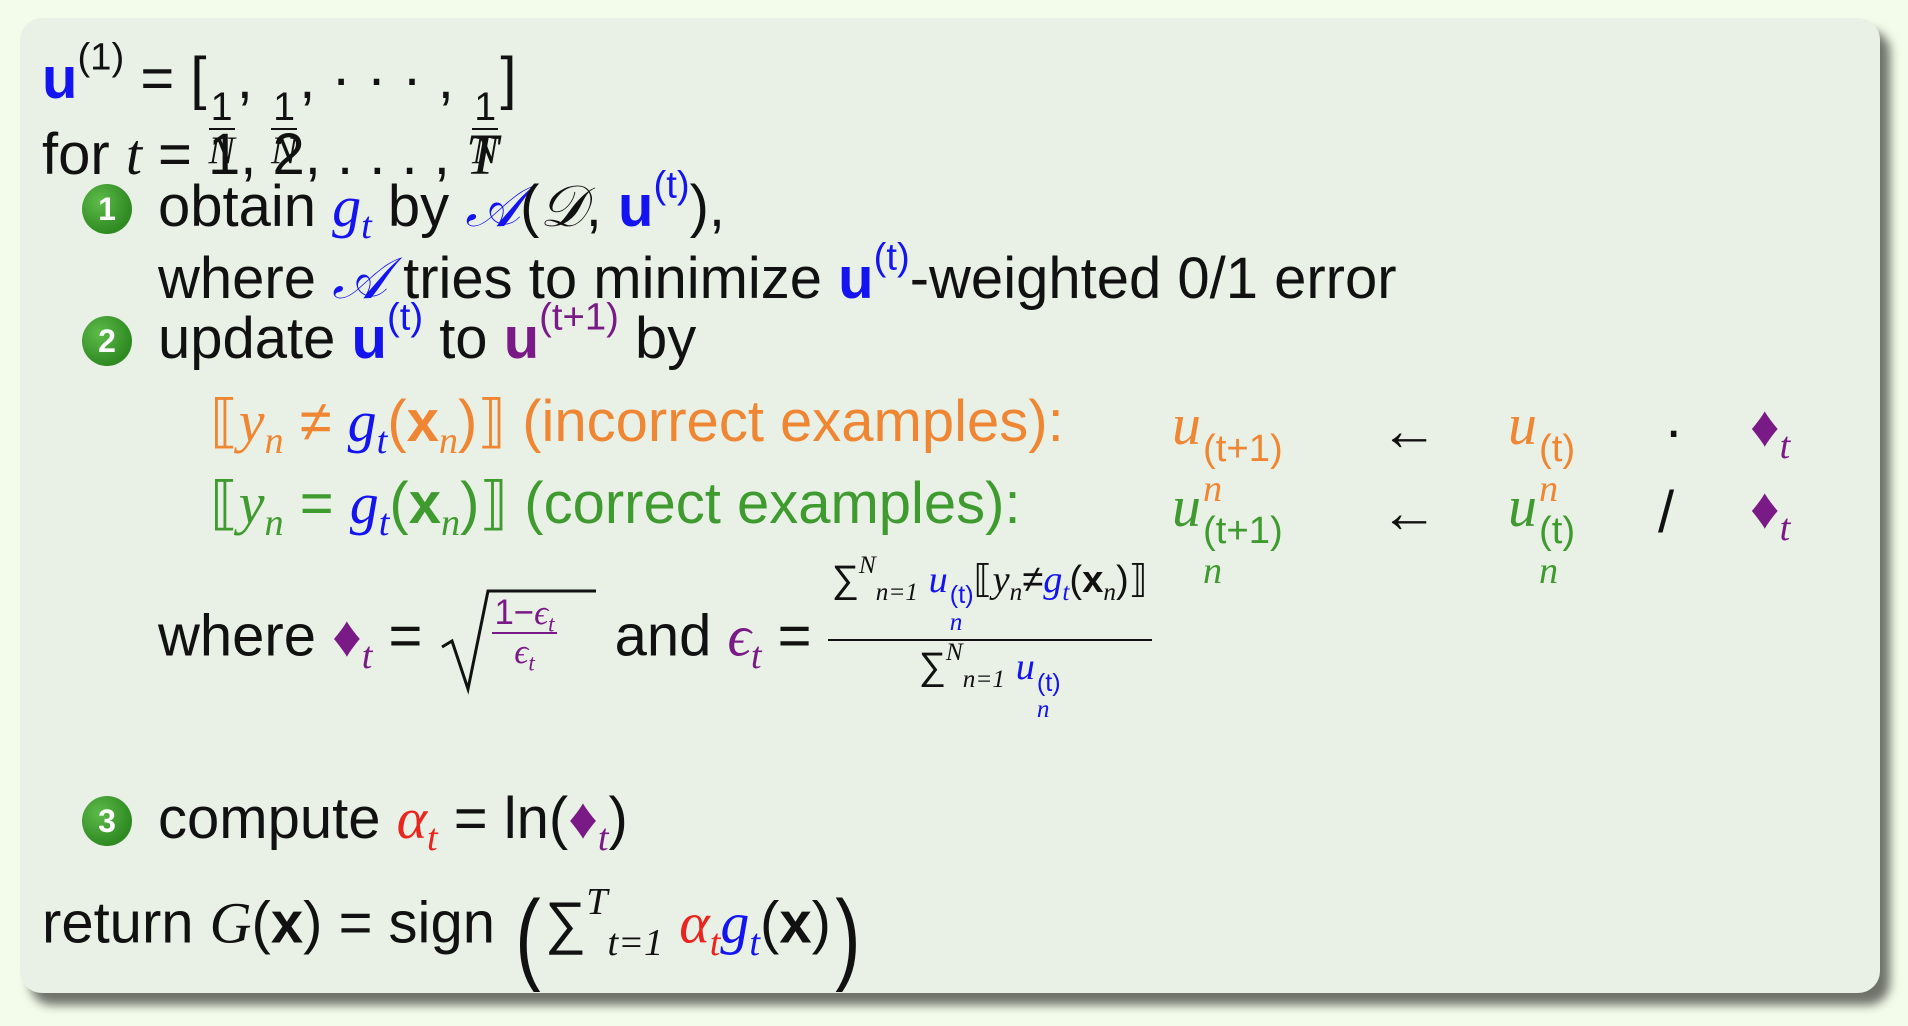  Describe the element at coordinates (1770, 431) in the screenshot. I see `incorrect-rule-factor: ♦t` at that location.